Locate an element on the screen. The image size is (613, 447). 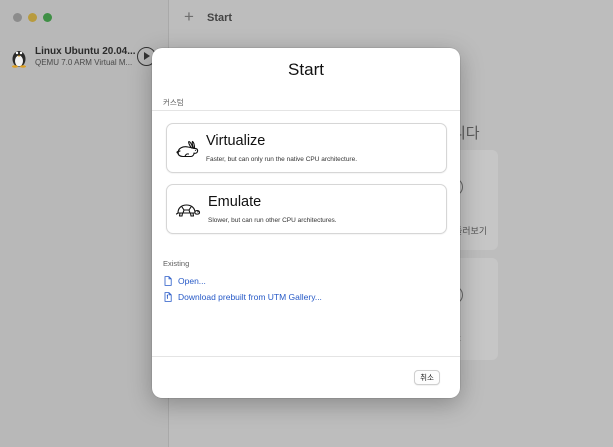
minimize-window-button is located at coordinates (32, 17).